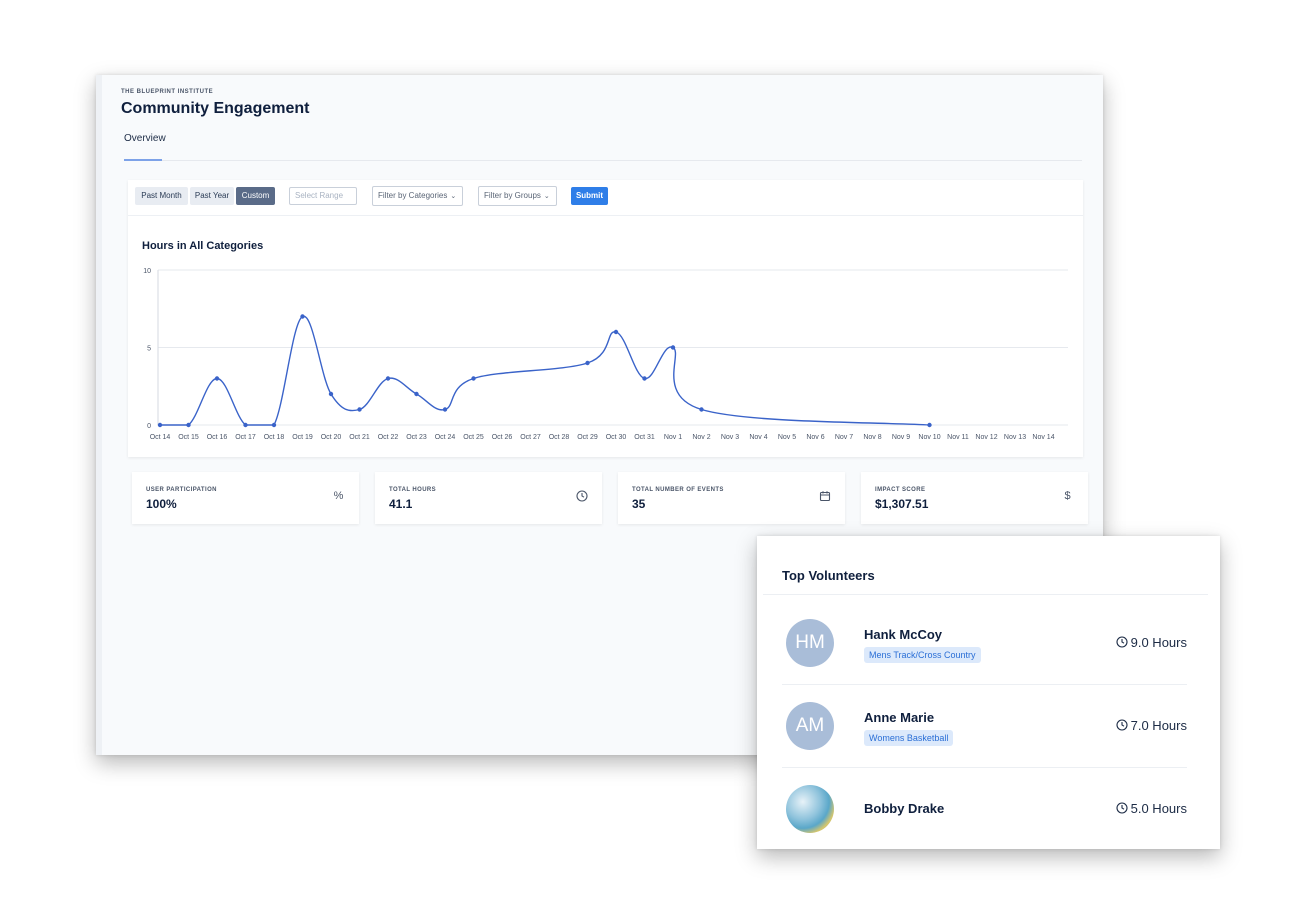 Image resolution: width=1315 pixels, height=924 pixels. What do you see at coordinates (188, 437) in the screenshot?
I see `x-tick-label: Oct 15` at bounding box center [188, 437].